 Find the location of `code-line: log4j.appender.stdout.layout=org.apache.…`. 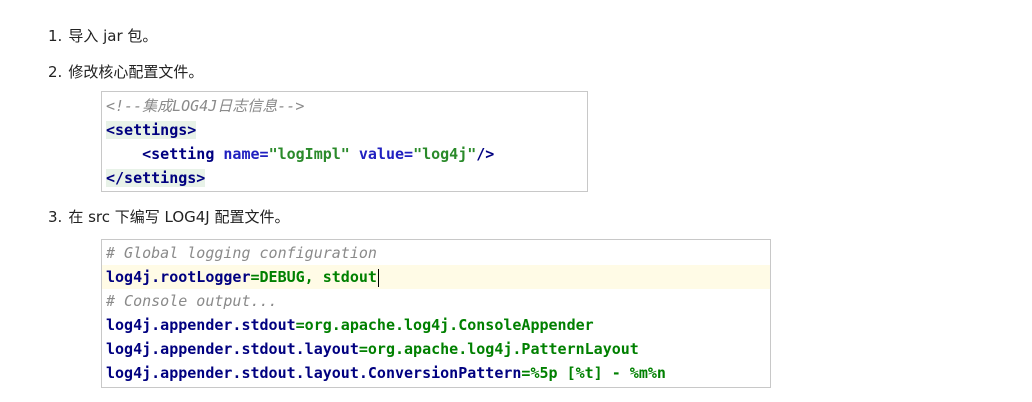

code-line: log4j.appender.stdout.layout=org.apache.… is located at coordinates (436, 349).